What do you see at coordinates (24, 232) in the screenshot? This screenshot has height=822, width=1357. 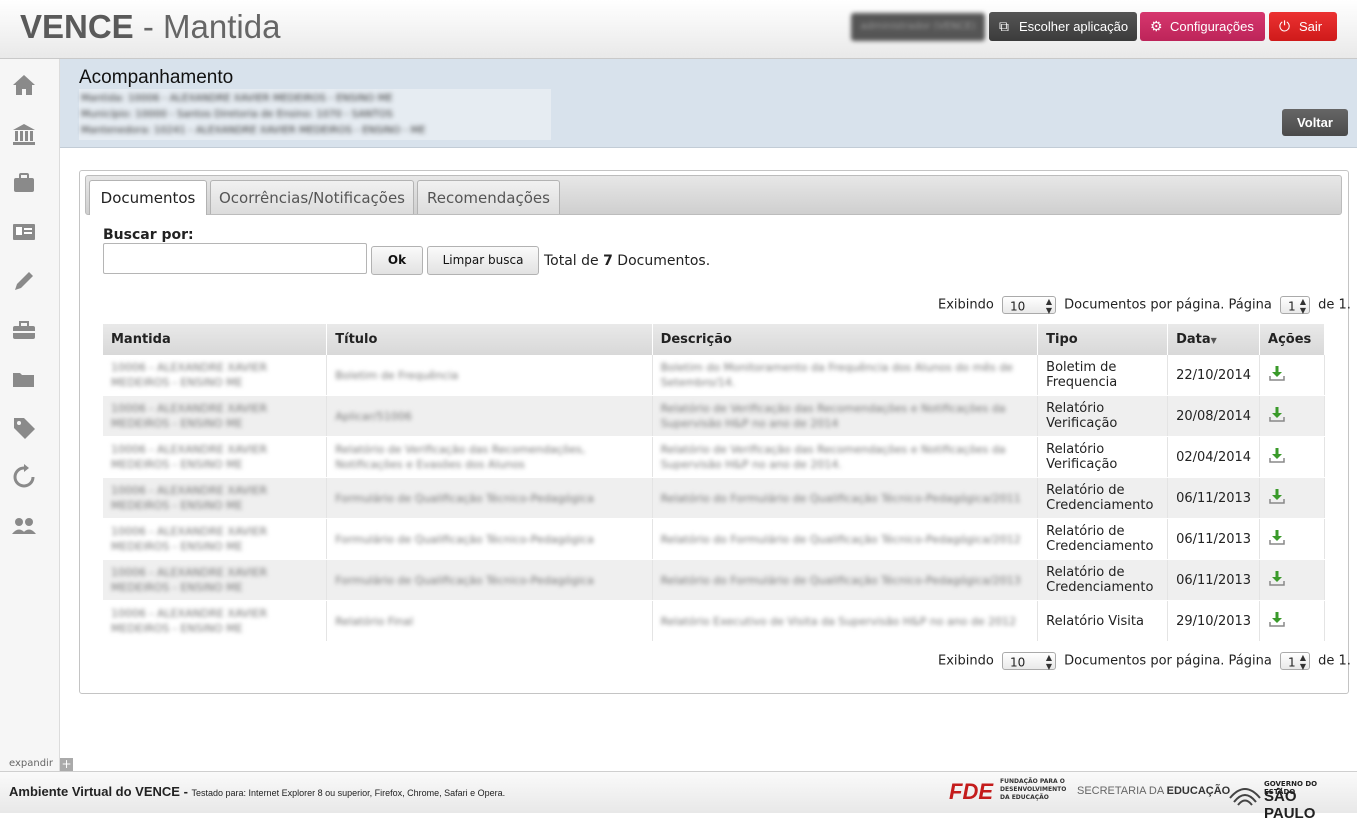 I see `id-card-icon` at bounding box center [24, 232].